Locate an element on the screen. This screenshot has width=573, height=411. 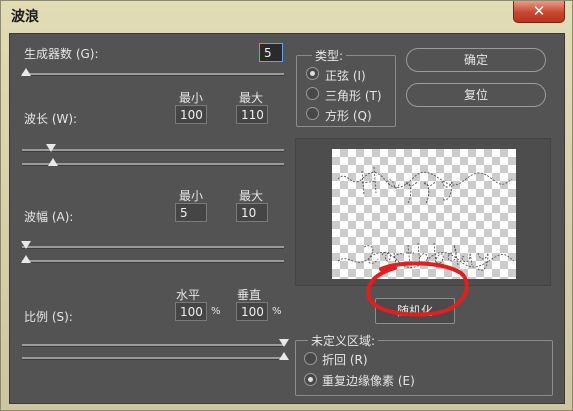
scale-label: 比例 (S): is located at coordinates (48, 317).